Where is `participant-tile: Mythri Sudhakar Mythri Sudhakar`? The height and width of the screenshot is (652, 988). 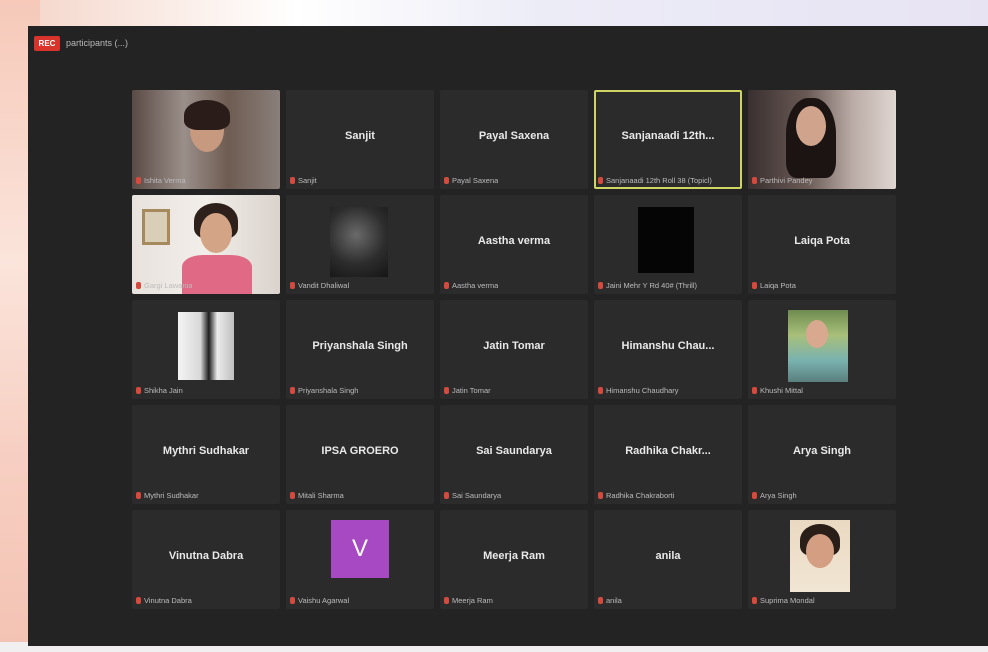
participant-tile: Mythri Sudhakar Mythri Sudhakar is located at coordinates (206, 454).